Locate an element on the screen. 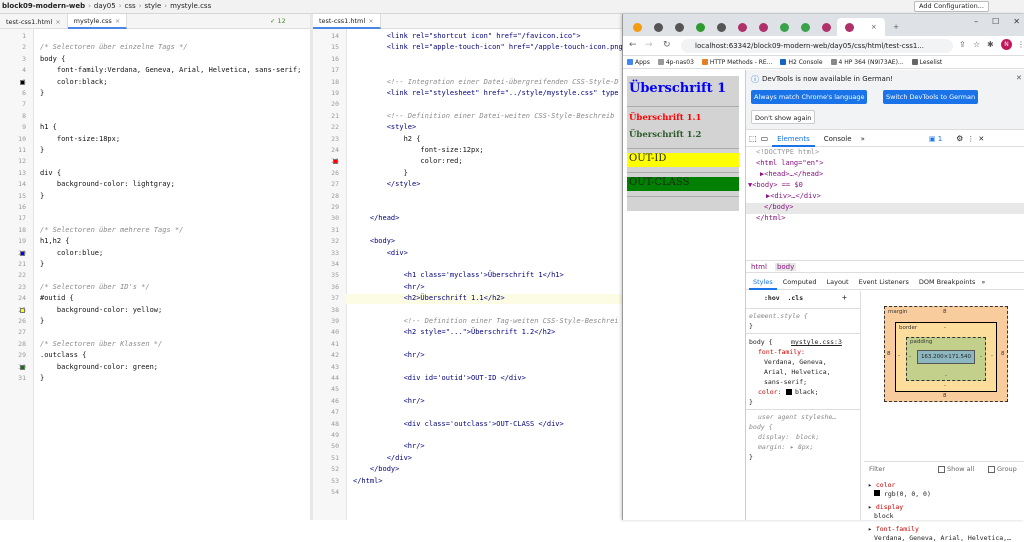  hov-cls-toggle: :hov .cls is located at coordinates (783, 298).